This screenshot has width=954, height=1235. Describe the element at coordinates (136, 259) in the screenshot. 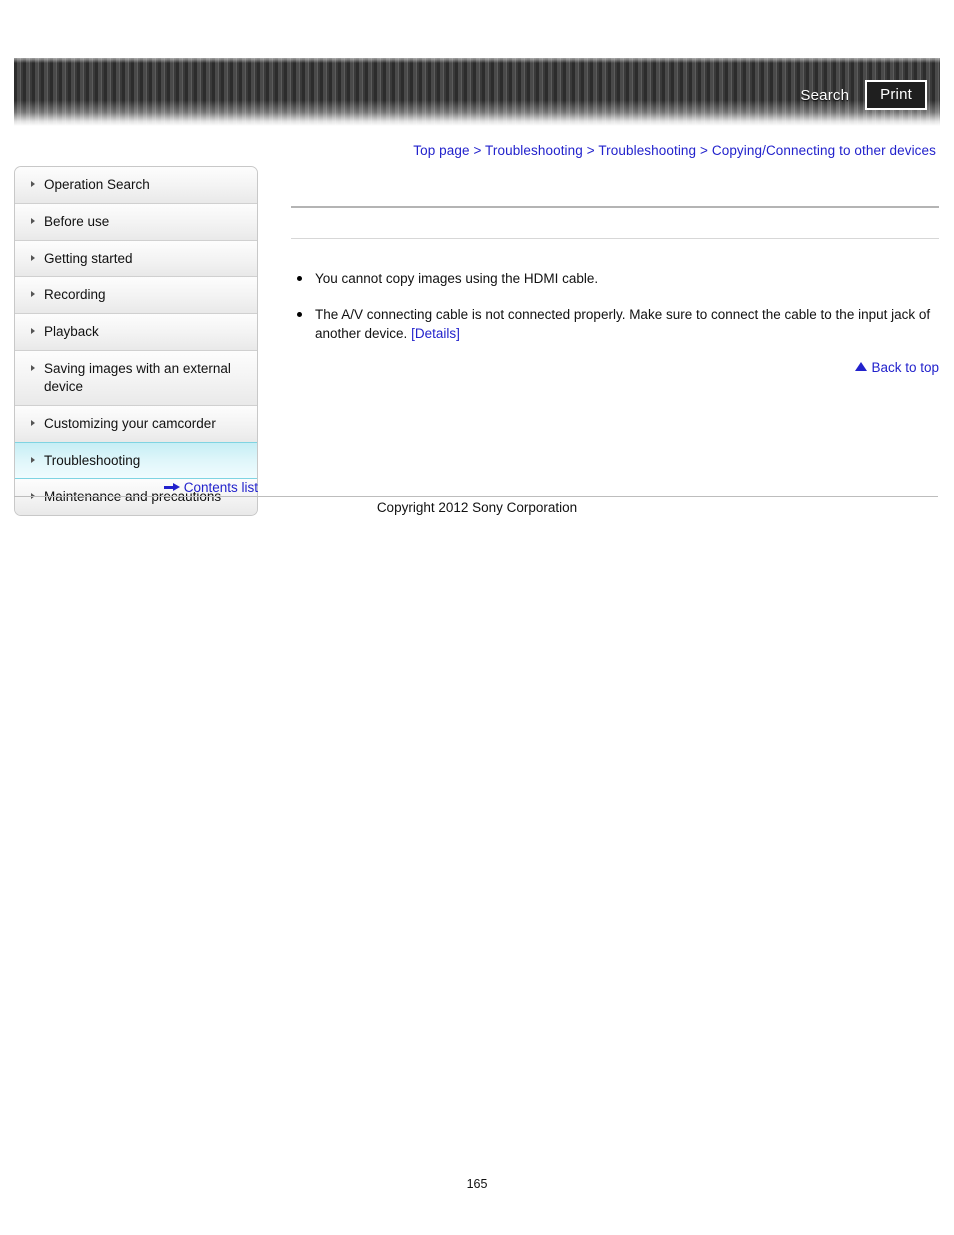

I see `sidebar-item-getting-started: Getting started` at that location.